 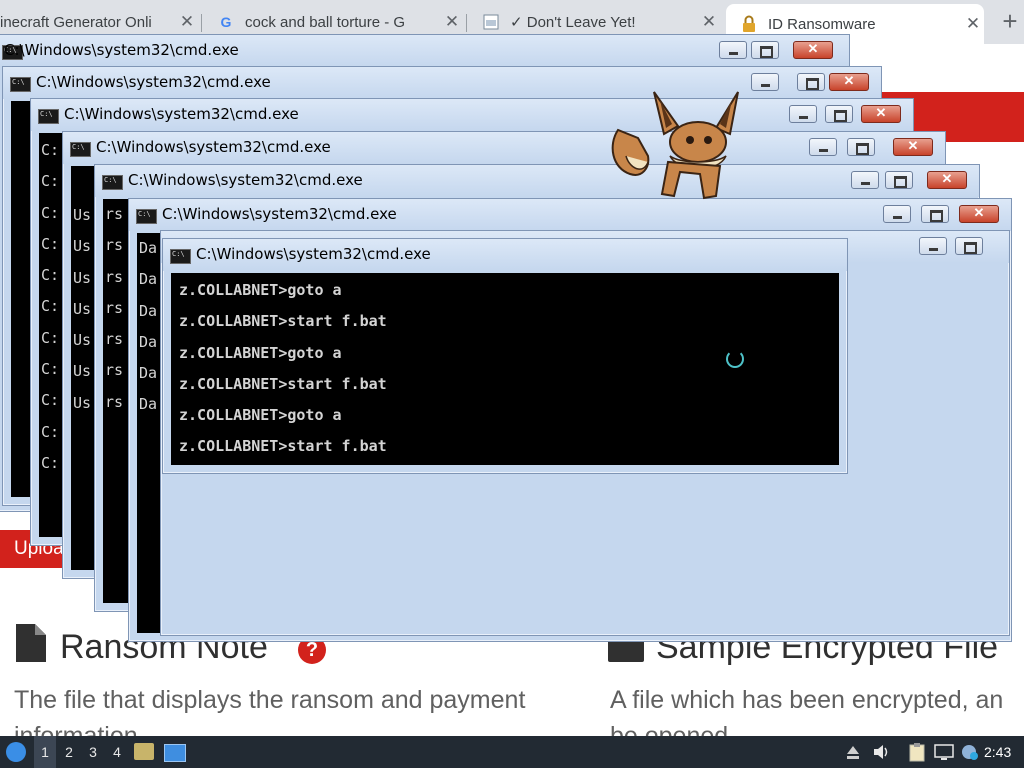 I want to click on tab-title: ✓ Don't Leave Yet!, so click(x=573, y=22).